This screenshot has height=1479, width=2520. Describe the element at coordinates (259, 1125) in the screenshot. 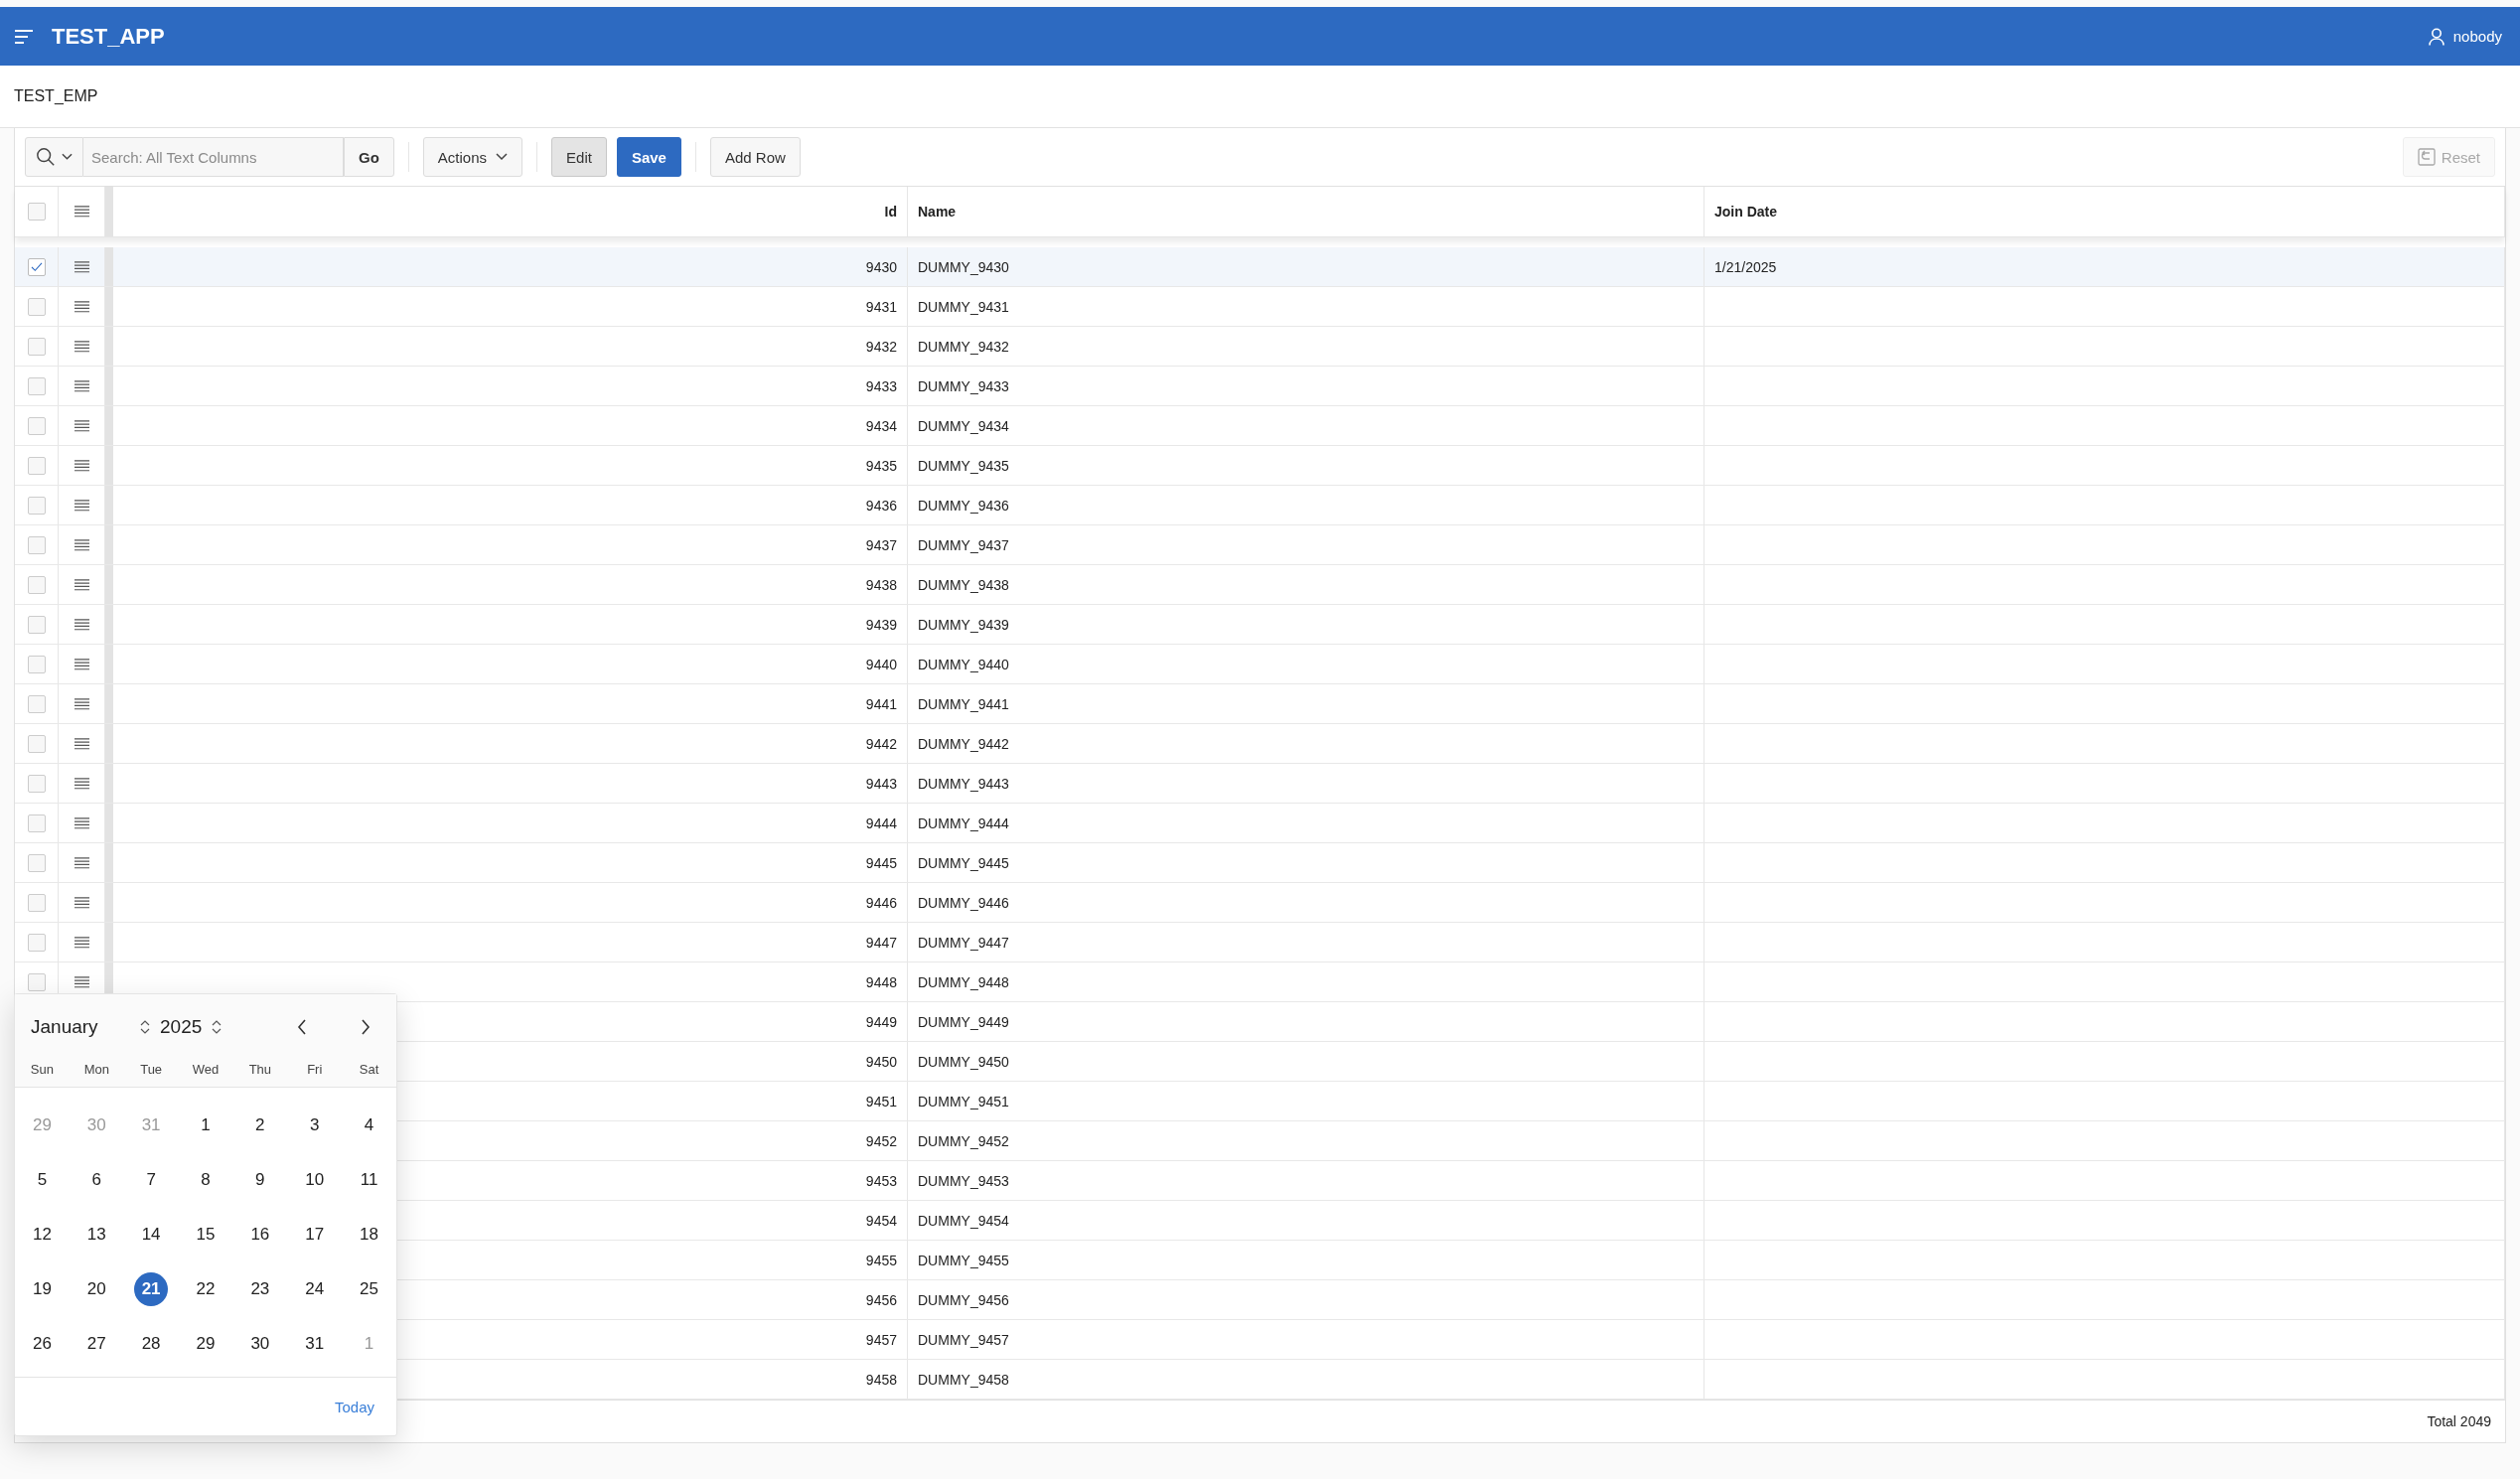

I see `calendar-day: 2` at that location.